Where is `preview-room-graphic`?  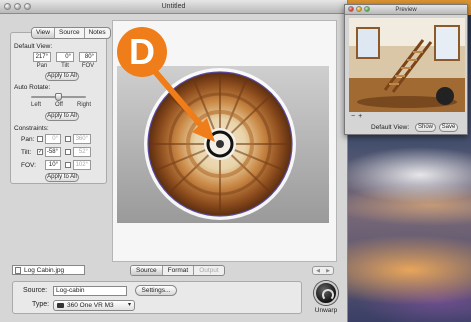
preview-room-graphic is located at coordinates (407, 65).